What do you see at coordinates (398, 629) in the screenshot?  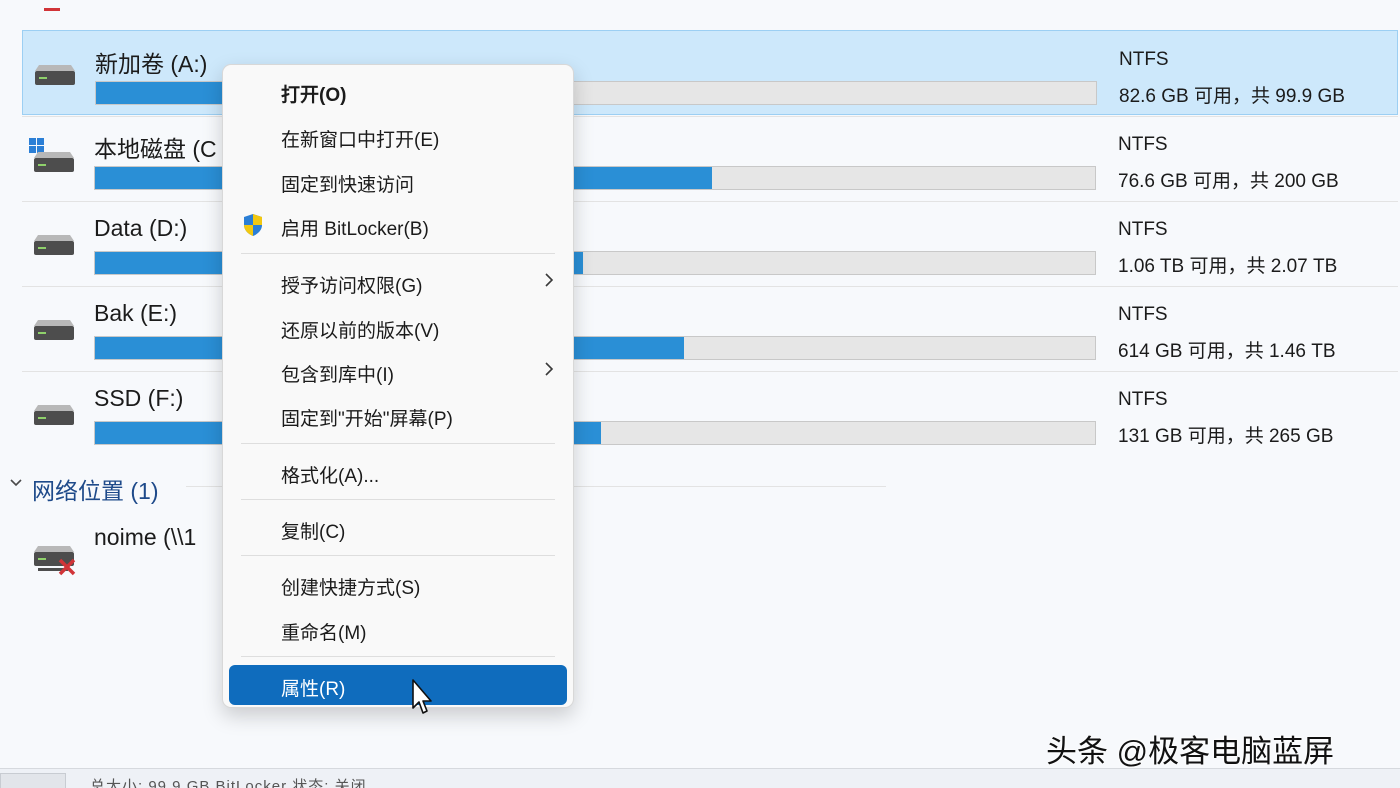 I see `menu-item-rename: 重命名(M)` at bounding box center [398, 629].